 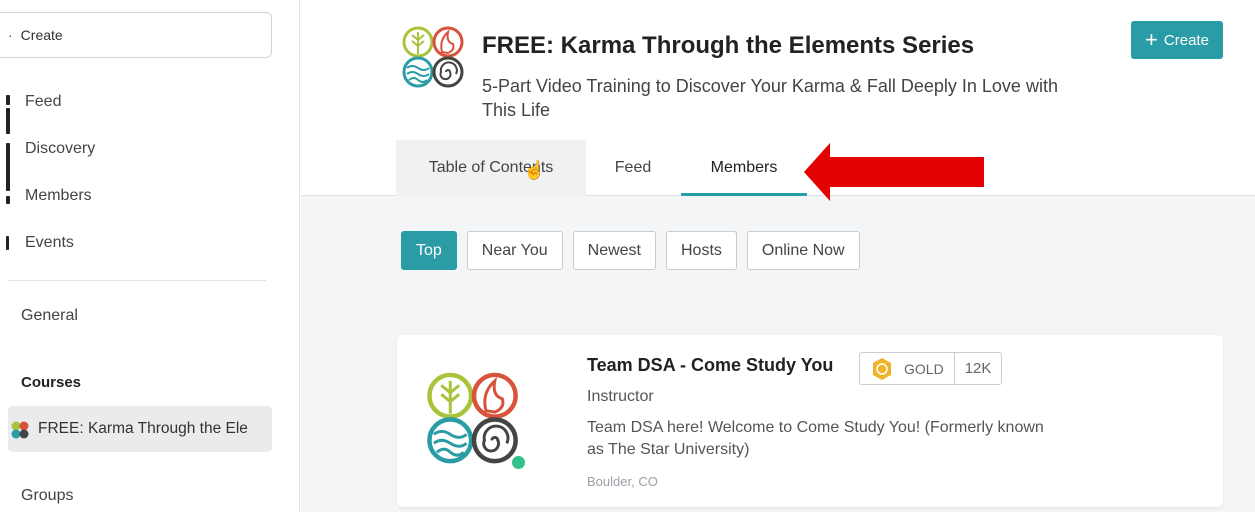 What do you see at coordinates (58, 195) in the screenshot?
I see `sidebar-item-label: Members` at bounding box center [58, 195].